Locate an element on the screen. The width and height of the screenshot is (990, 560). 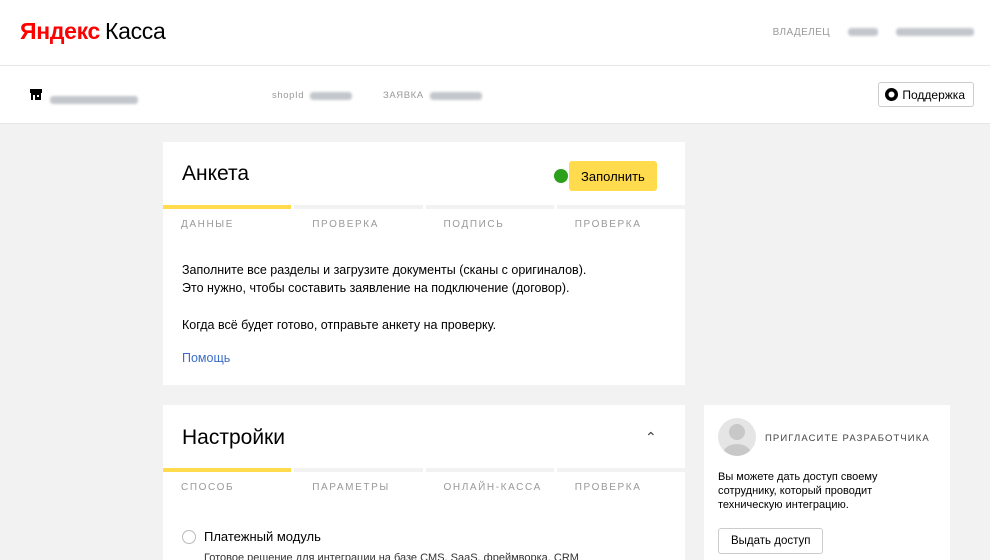
step-label: СПОСОБ is located at coordinates (208, 487).